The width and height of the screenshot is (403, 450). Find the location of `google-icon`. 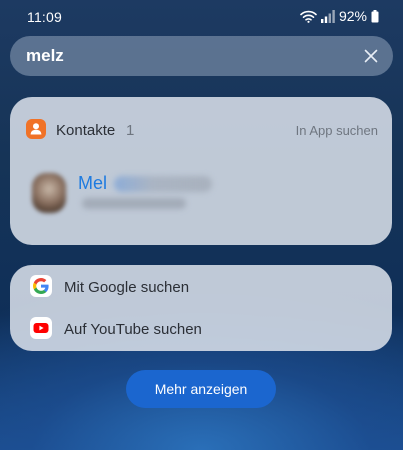

google-icon is located at coordinates (41, 286).